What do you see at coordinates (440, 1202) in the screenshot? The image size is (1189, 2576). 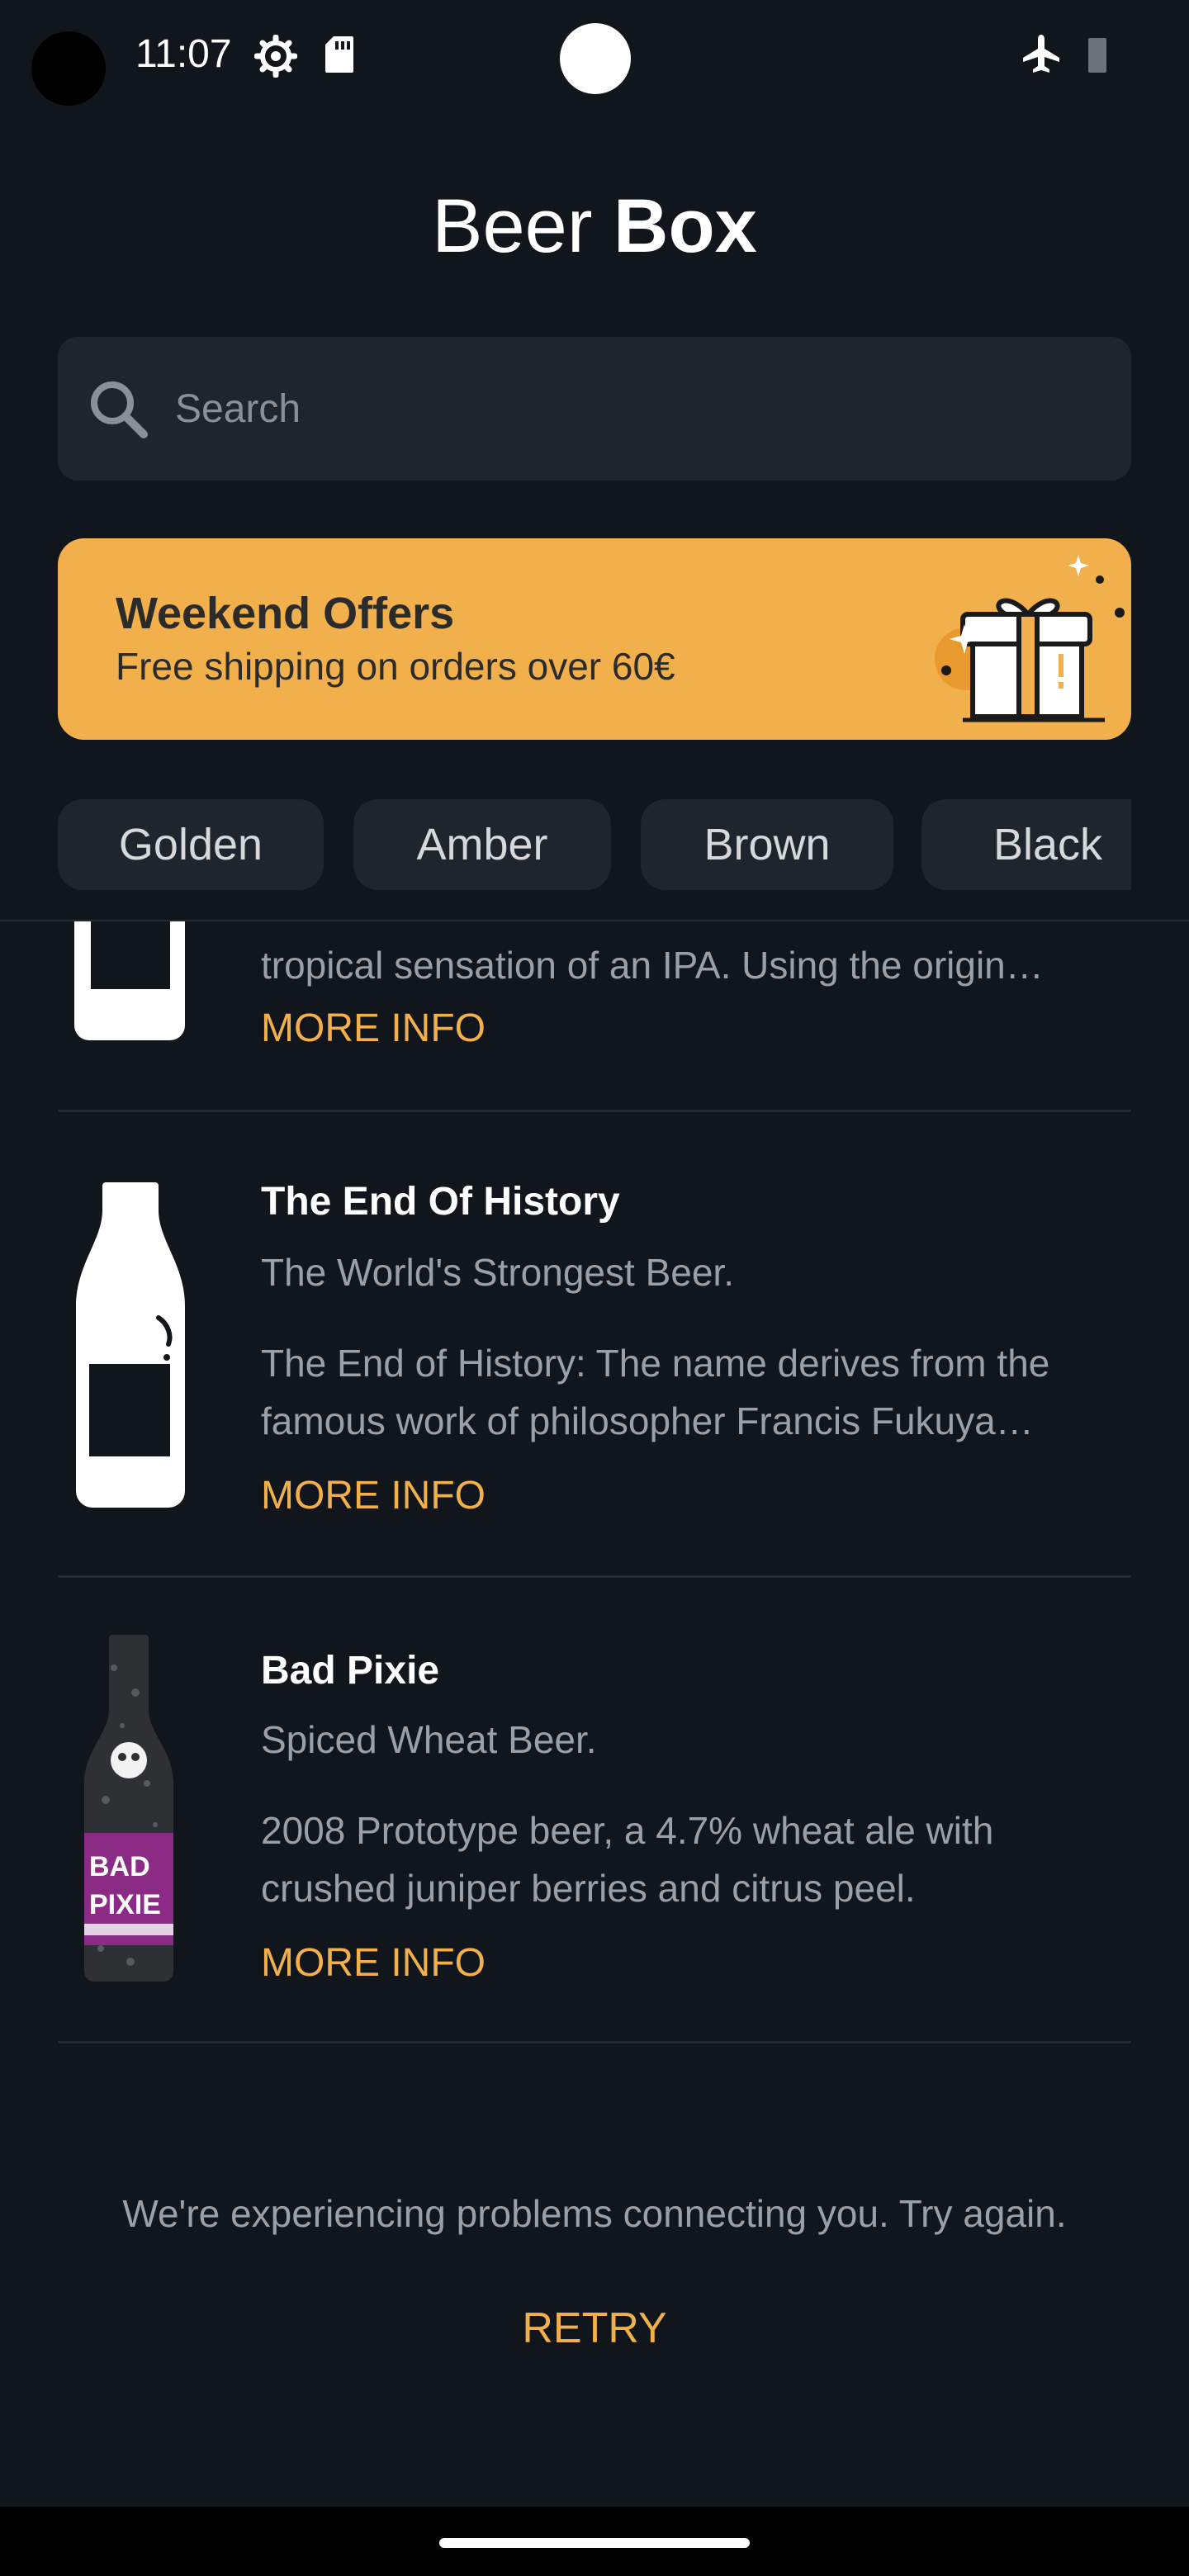 I see `beer-name: The End Of History` at bounding box center [440, 1202].